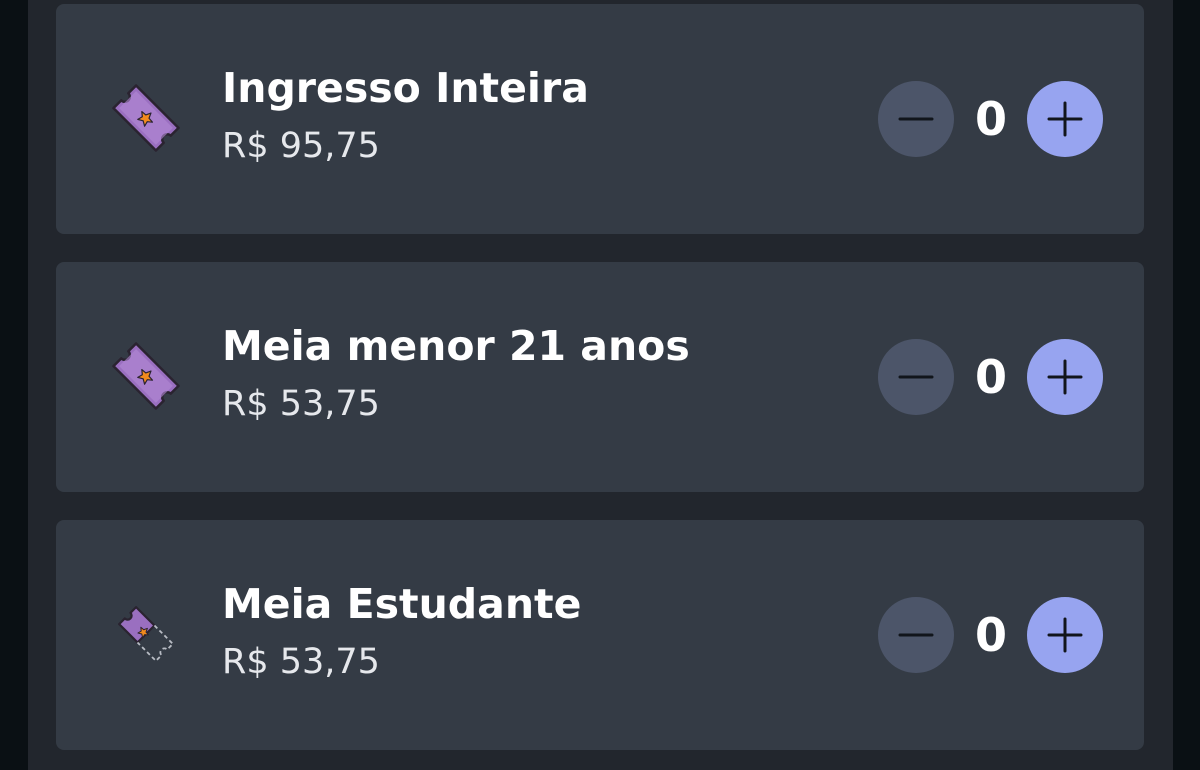  Describe the element at coordinates (402, 604) in the screenshot. I see `ticket-name: Meia Estudante` at that location.